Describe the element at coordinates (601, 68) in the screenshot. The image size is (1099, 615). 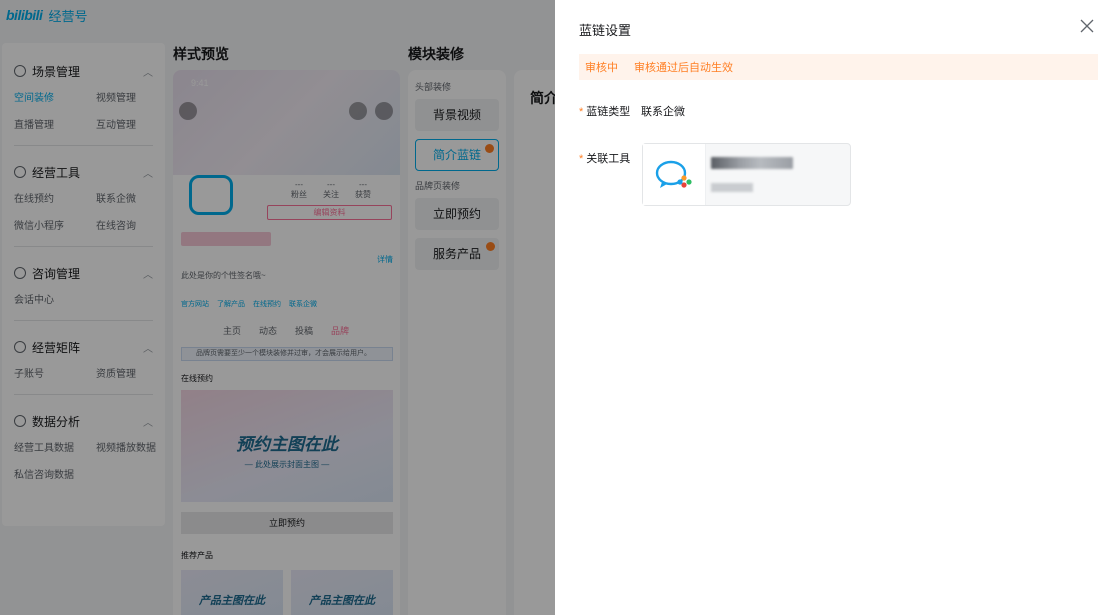
I see `review-status: 审核中` at that location.